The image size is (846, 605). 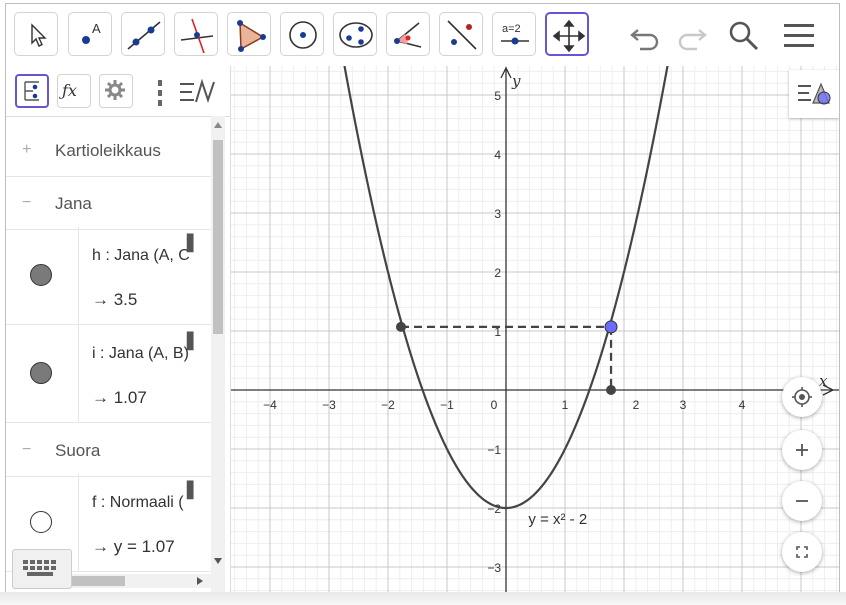 I want to click on angle-icon, so click(x=408, y=35).